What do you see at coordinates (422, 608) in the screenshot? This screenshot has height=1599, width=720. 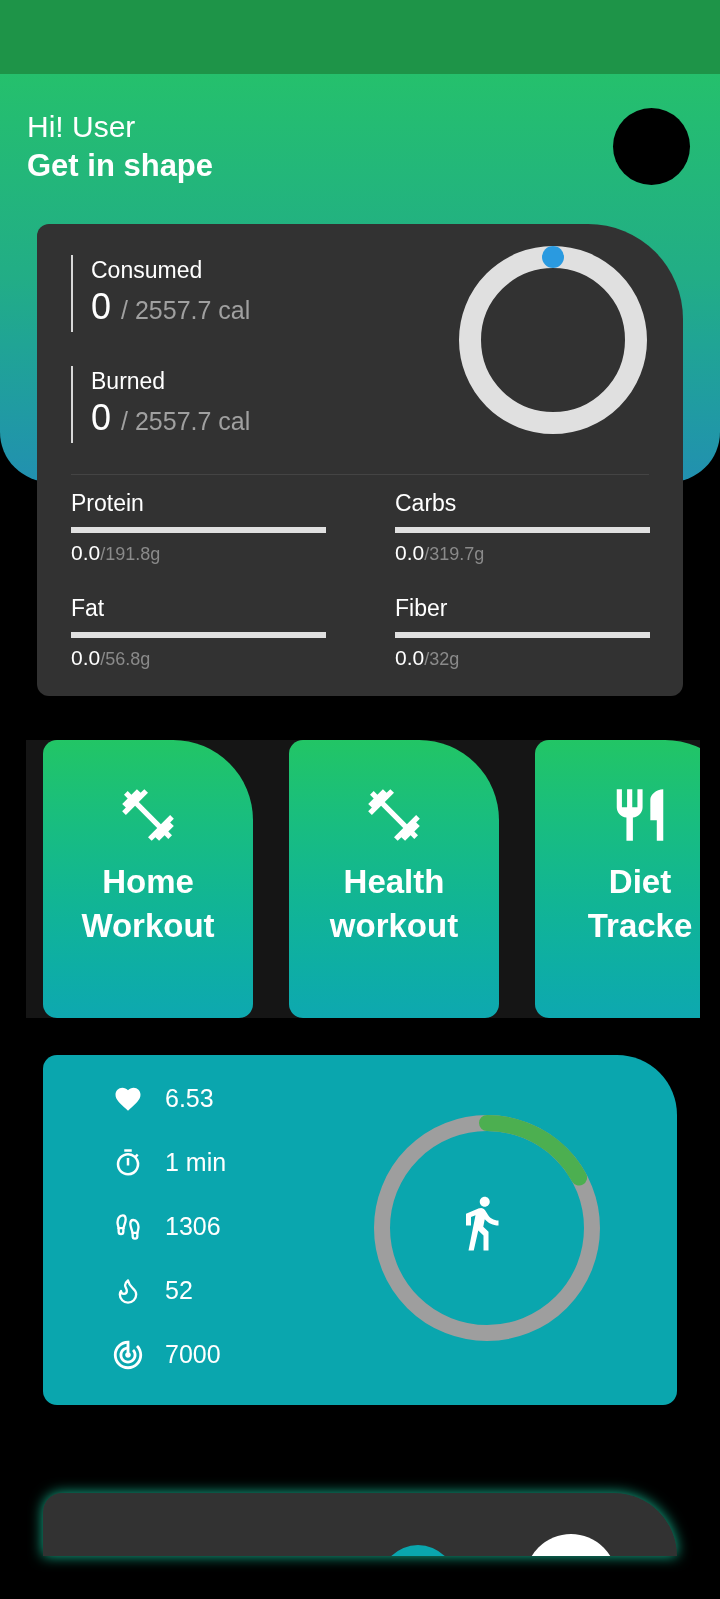 I see `macro-label: Fiber` at bounding box center [422, 608].